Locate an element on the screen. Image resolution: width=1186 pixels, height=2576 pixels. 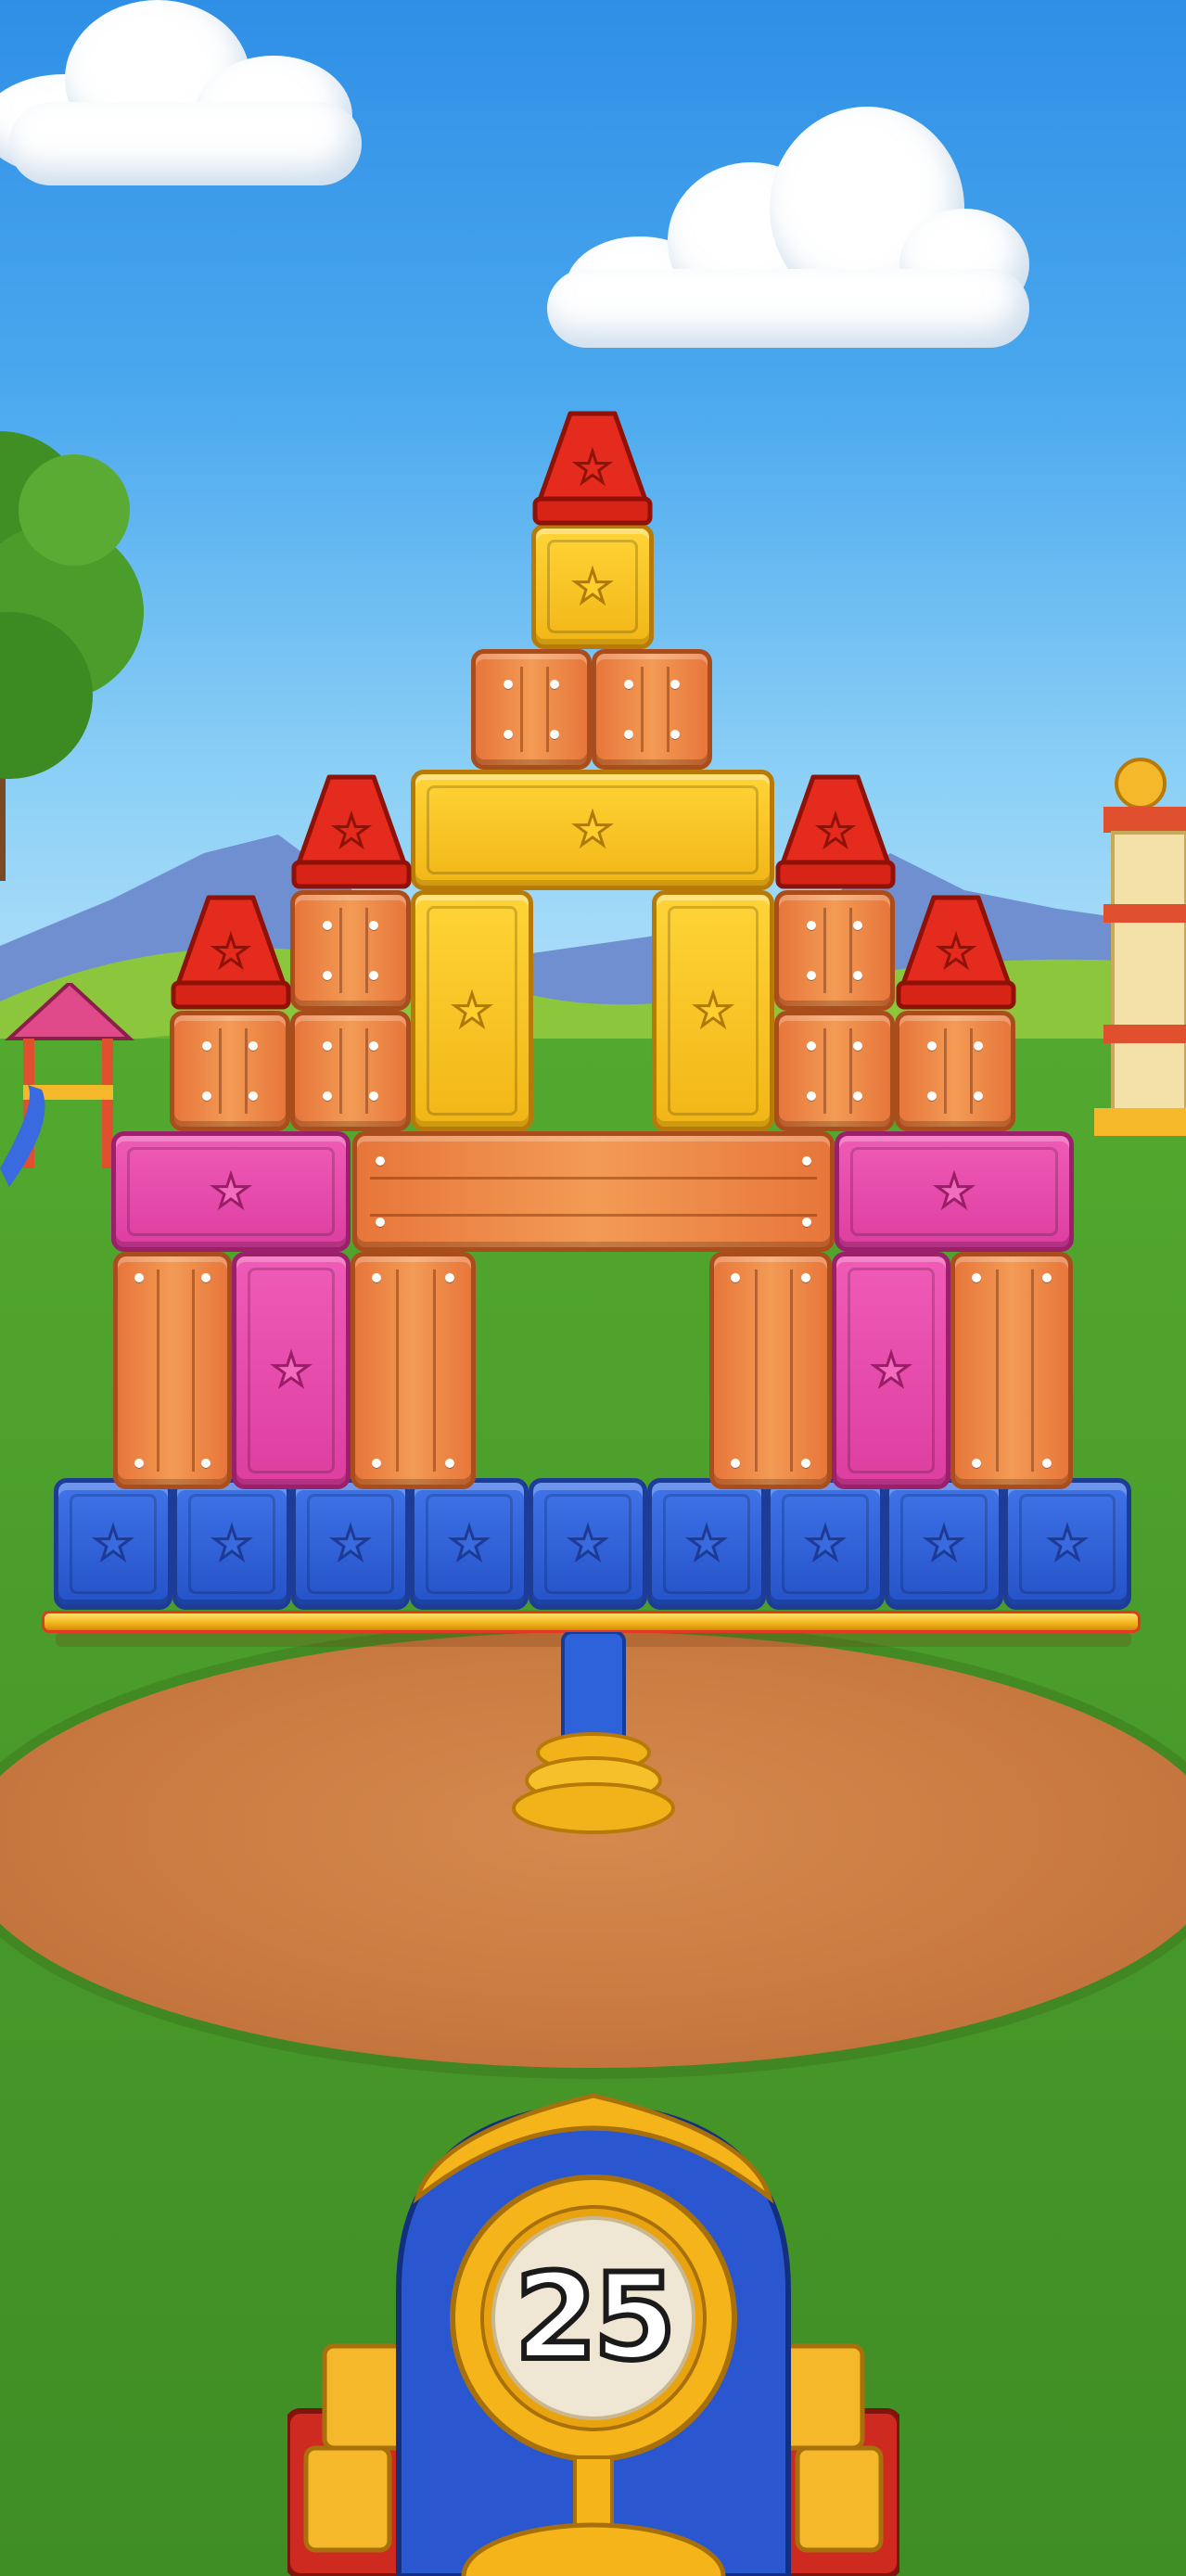
pivot-stand is located at coordinates (593, 1733).